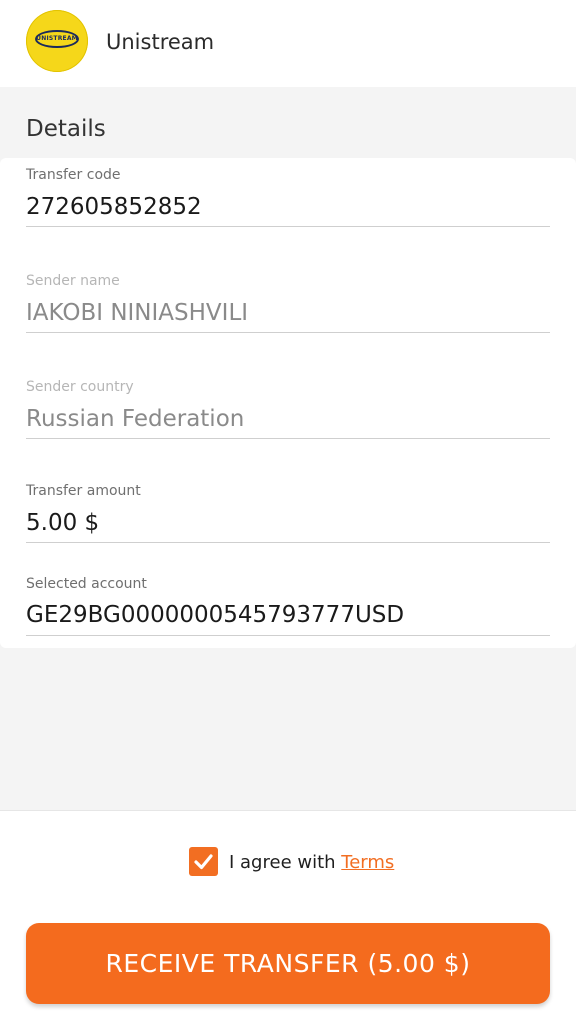 The image size is (576, 1017). Describe the element at coordinates (288, 43) in the screenshot. I see `app-header: UNISTREAM Unistream` at that location.